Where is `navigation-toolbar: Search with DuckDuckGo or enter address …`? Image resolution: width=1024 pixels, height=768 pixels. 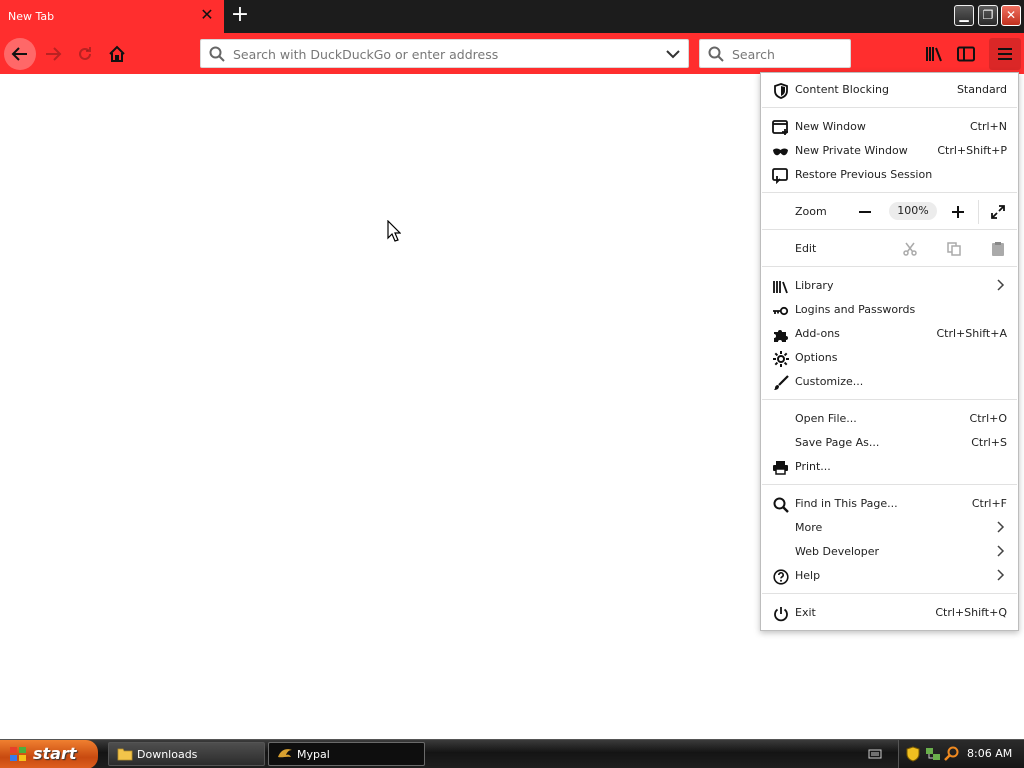 navigation-toolbar: Search with DuckDuckGo or enter address … is located at coordinates (512, 53).